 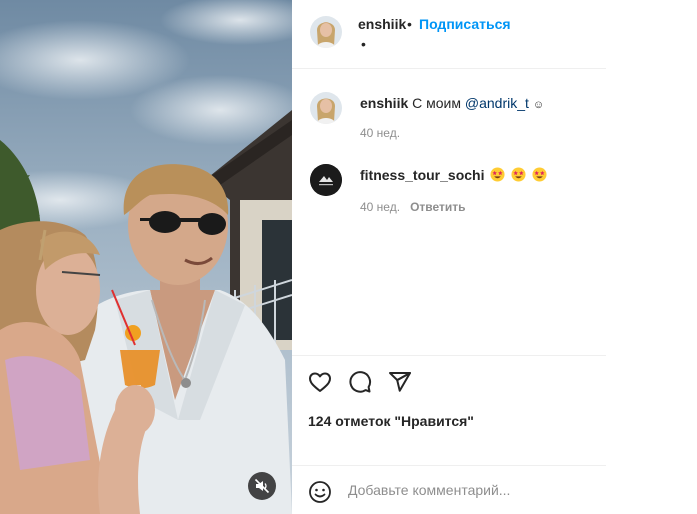 I want to click on page-background, so click(x=651, y=257).